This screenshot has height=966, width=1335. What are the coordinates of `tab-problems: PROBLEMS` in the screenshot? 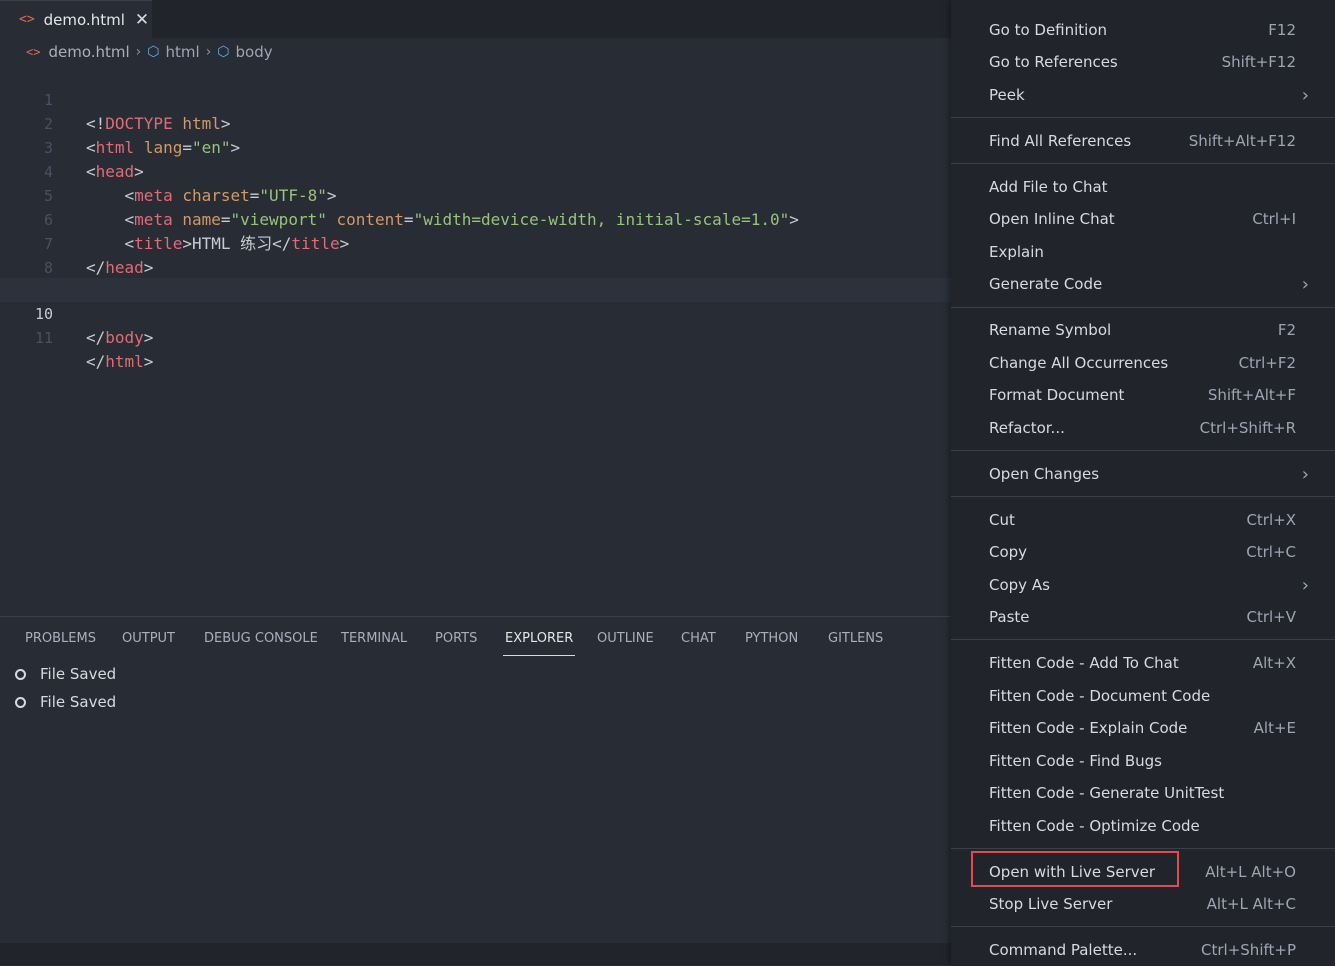 It's located at (60, 638).